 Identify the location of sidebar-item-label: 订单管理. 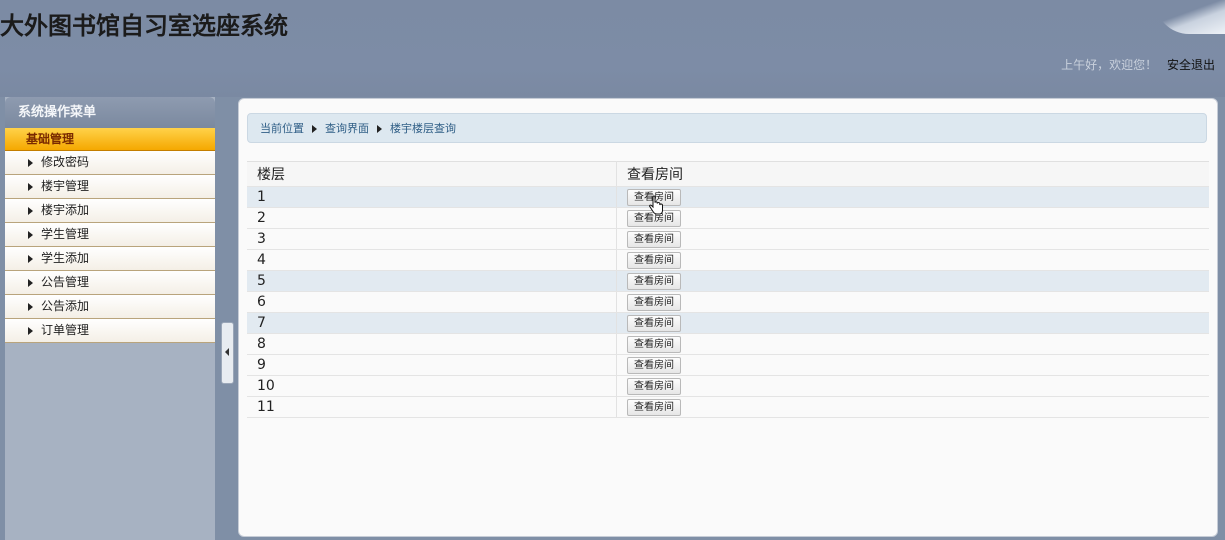
(65, 330).